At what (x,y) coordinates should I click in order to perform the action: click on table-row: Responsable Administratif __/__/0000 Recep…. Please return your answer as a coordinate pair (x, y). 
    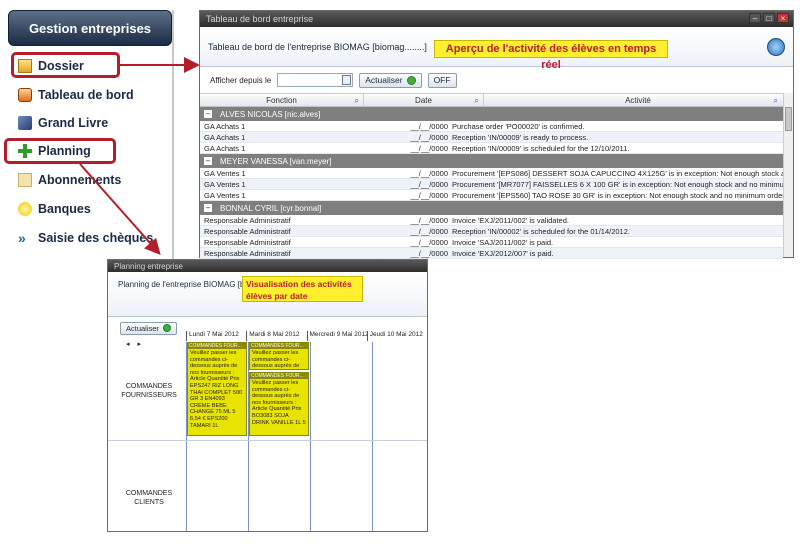
    Looking at the image, I should click on (491, 231).